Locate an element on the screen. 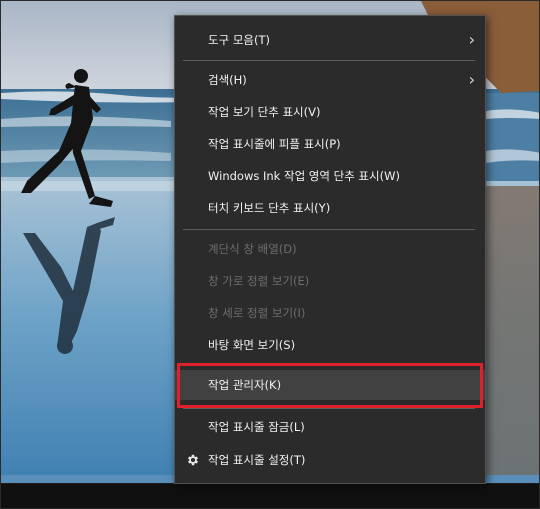  menu-item-label: 작업 표시줄 잠금(L) is located at coordinates (256, 427).